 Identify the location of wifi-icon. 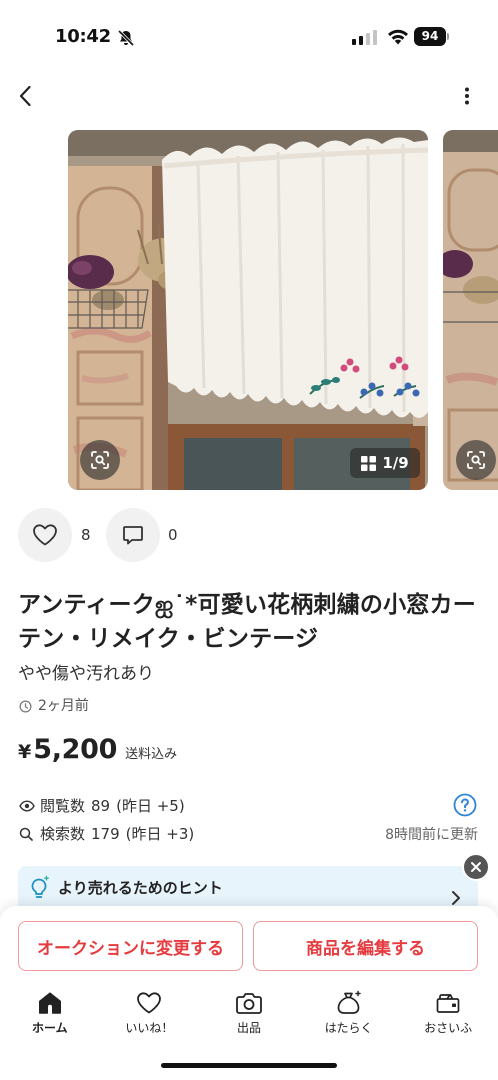
(398, 37).